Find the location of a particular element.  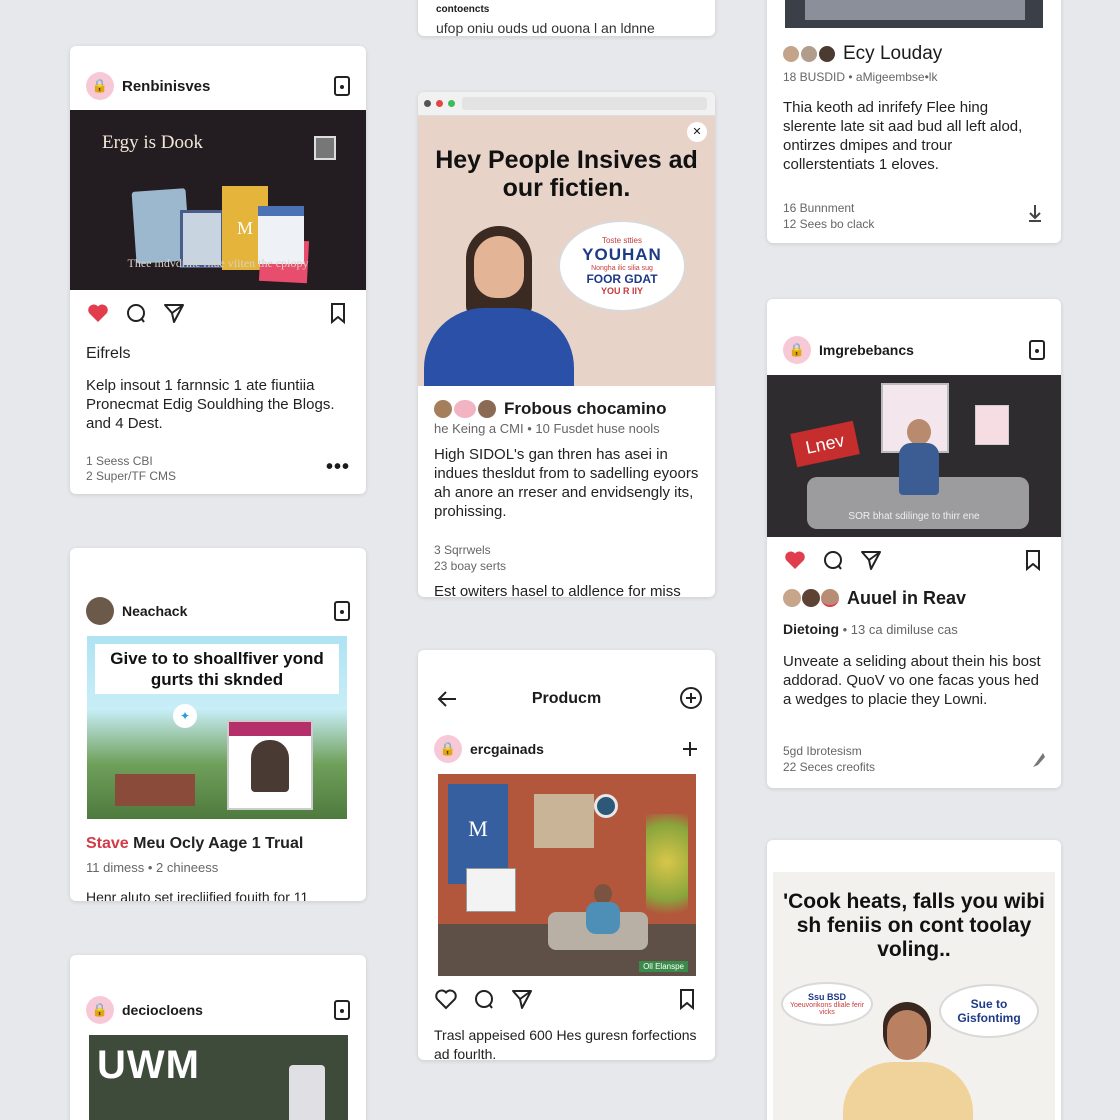

avatar is located at coordinates (100, 611).